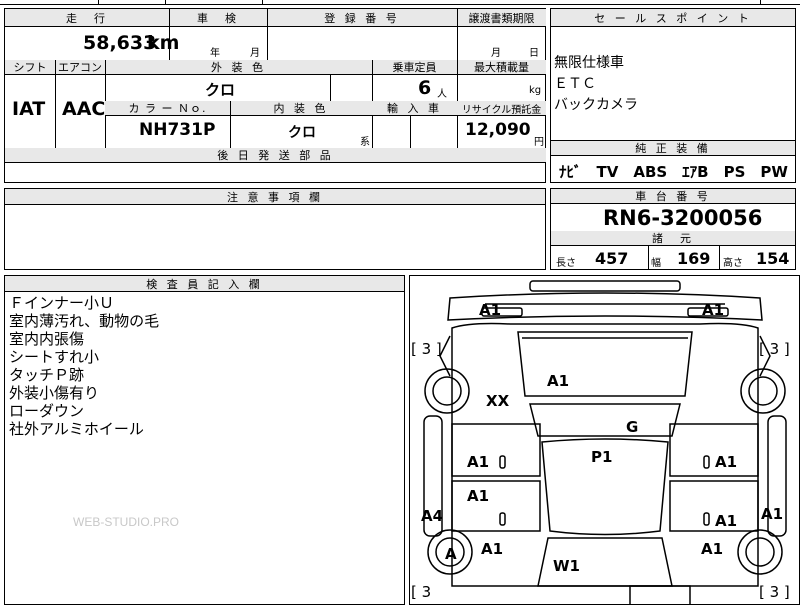 Image resolution: width=800 pixels, height=605 pixels. I want to click on capacity-label: 乗車定員, so click(414, 67).